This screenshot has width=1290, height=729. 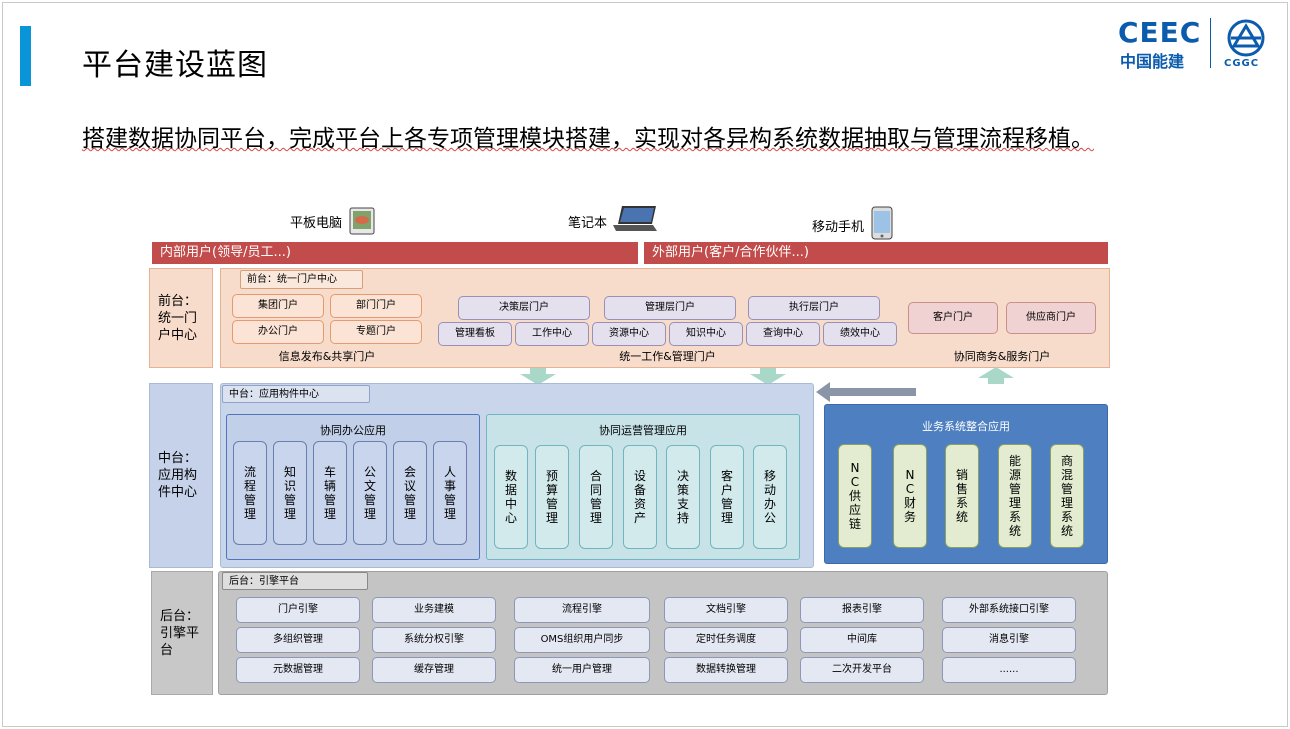 What do you see at coordinates (1009, 610) in the screenshot?
I see `engine-item: 外部系统接口引擎` at bounding box center [1009, 610].